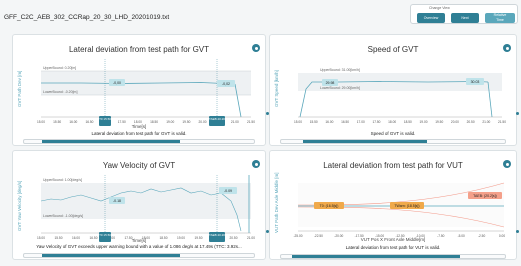 This screenshot has width=521, height=266. What do you see at coordinates (485, 196) in the screenshot?
I see `taeb-tag-text: TAEB: (20.2[s])` at bounding box center [485, 196].